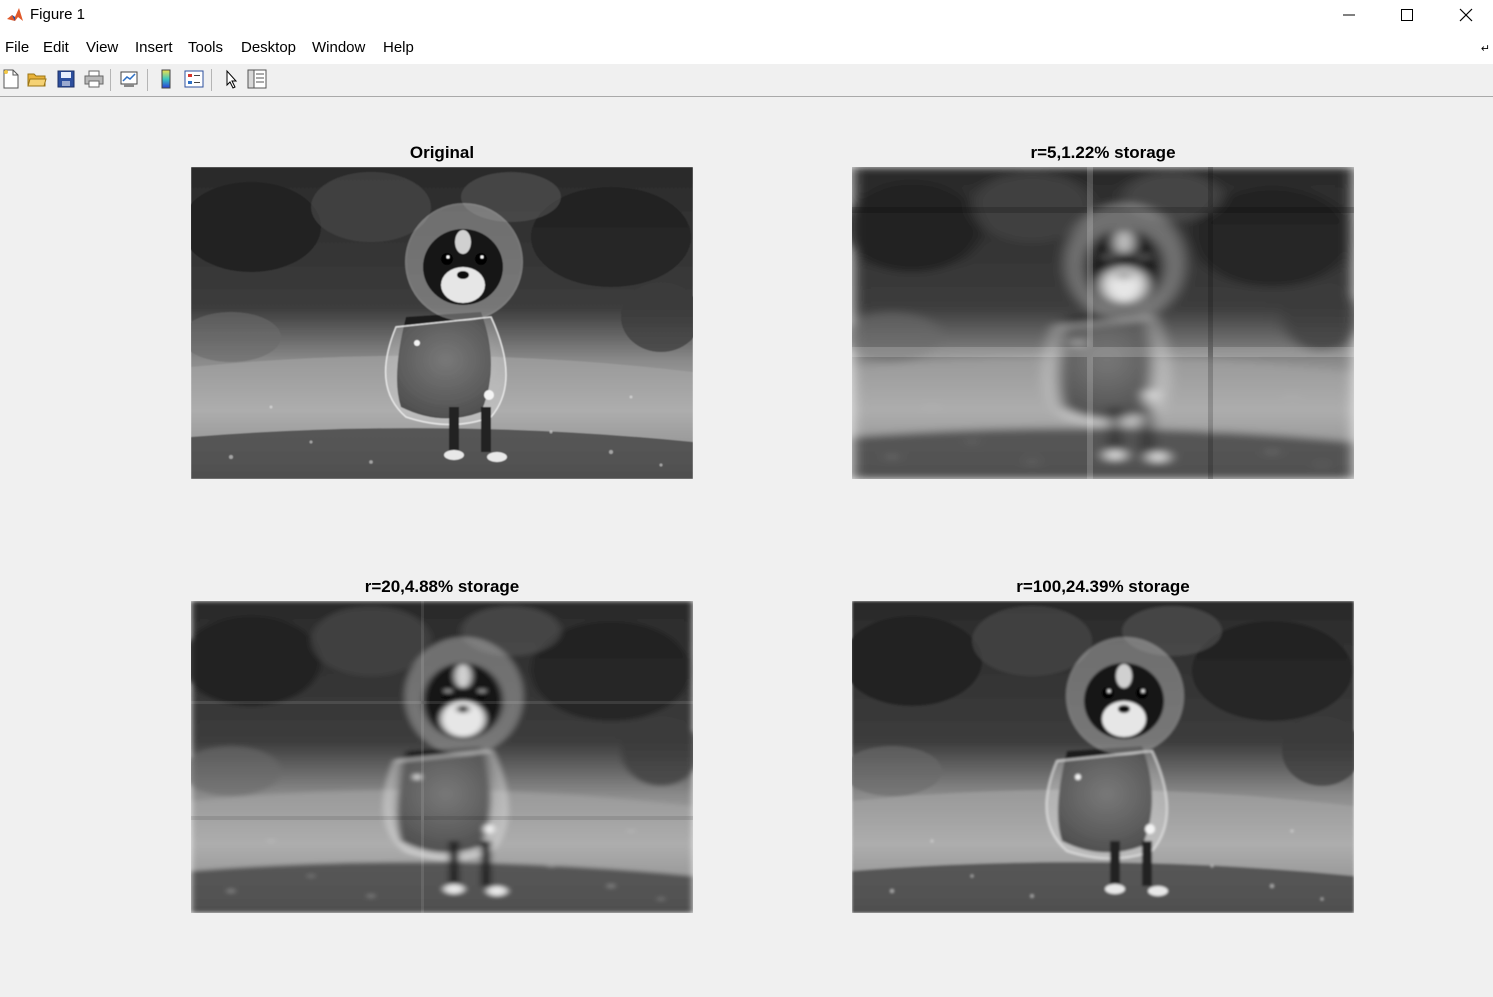 This screenshot has height=997, width=1493. Describe the element at coordinates (1103, 152) in the screenshot. I see `subplot-title-rank5: r=5,1.22% storage` at that location.